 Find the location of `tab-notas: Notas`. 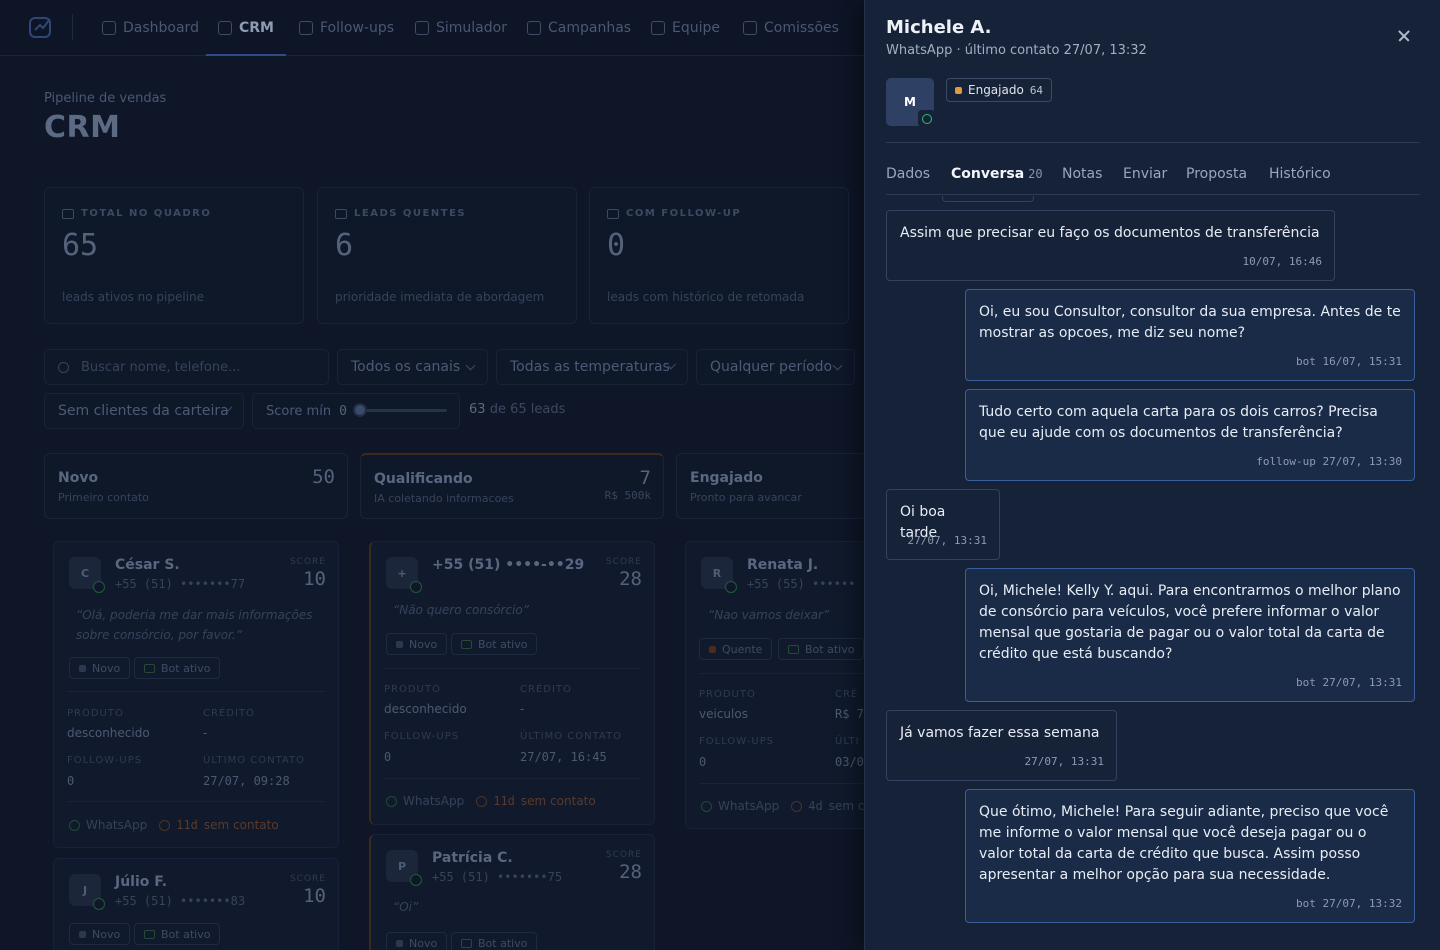

tab-notas: Notas is located at coordinates (1082, 174).